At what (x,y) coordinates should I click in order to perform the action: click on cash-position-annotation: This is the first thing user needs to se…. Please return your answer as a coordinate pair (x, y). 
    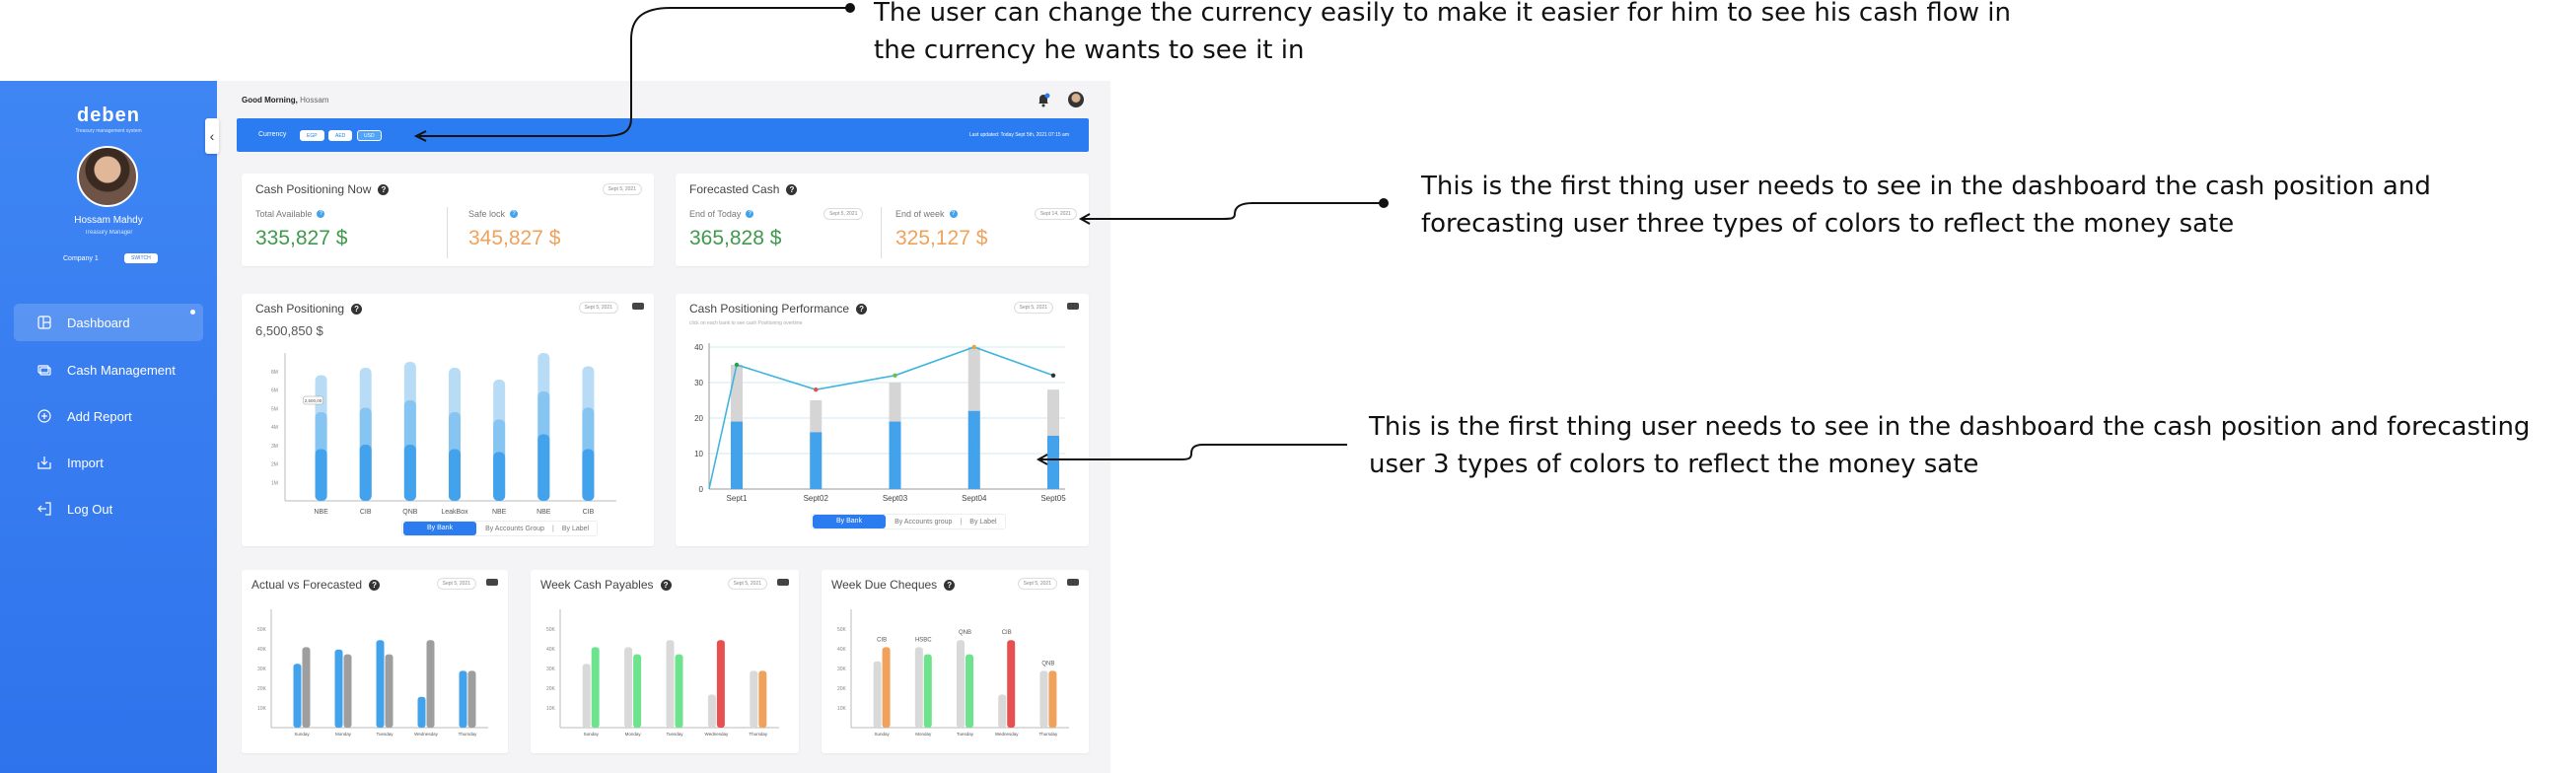
    Looking at the image, I should click on (1926, 205).